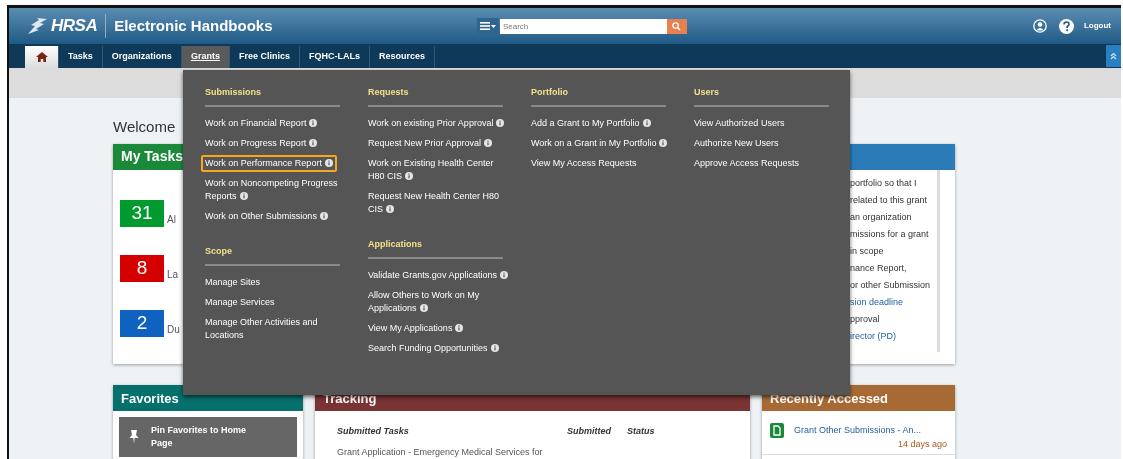 The width and height of the screenshot is (1123, 459). I want to click on menu-heading: Scope, so click(218, 251).